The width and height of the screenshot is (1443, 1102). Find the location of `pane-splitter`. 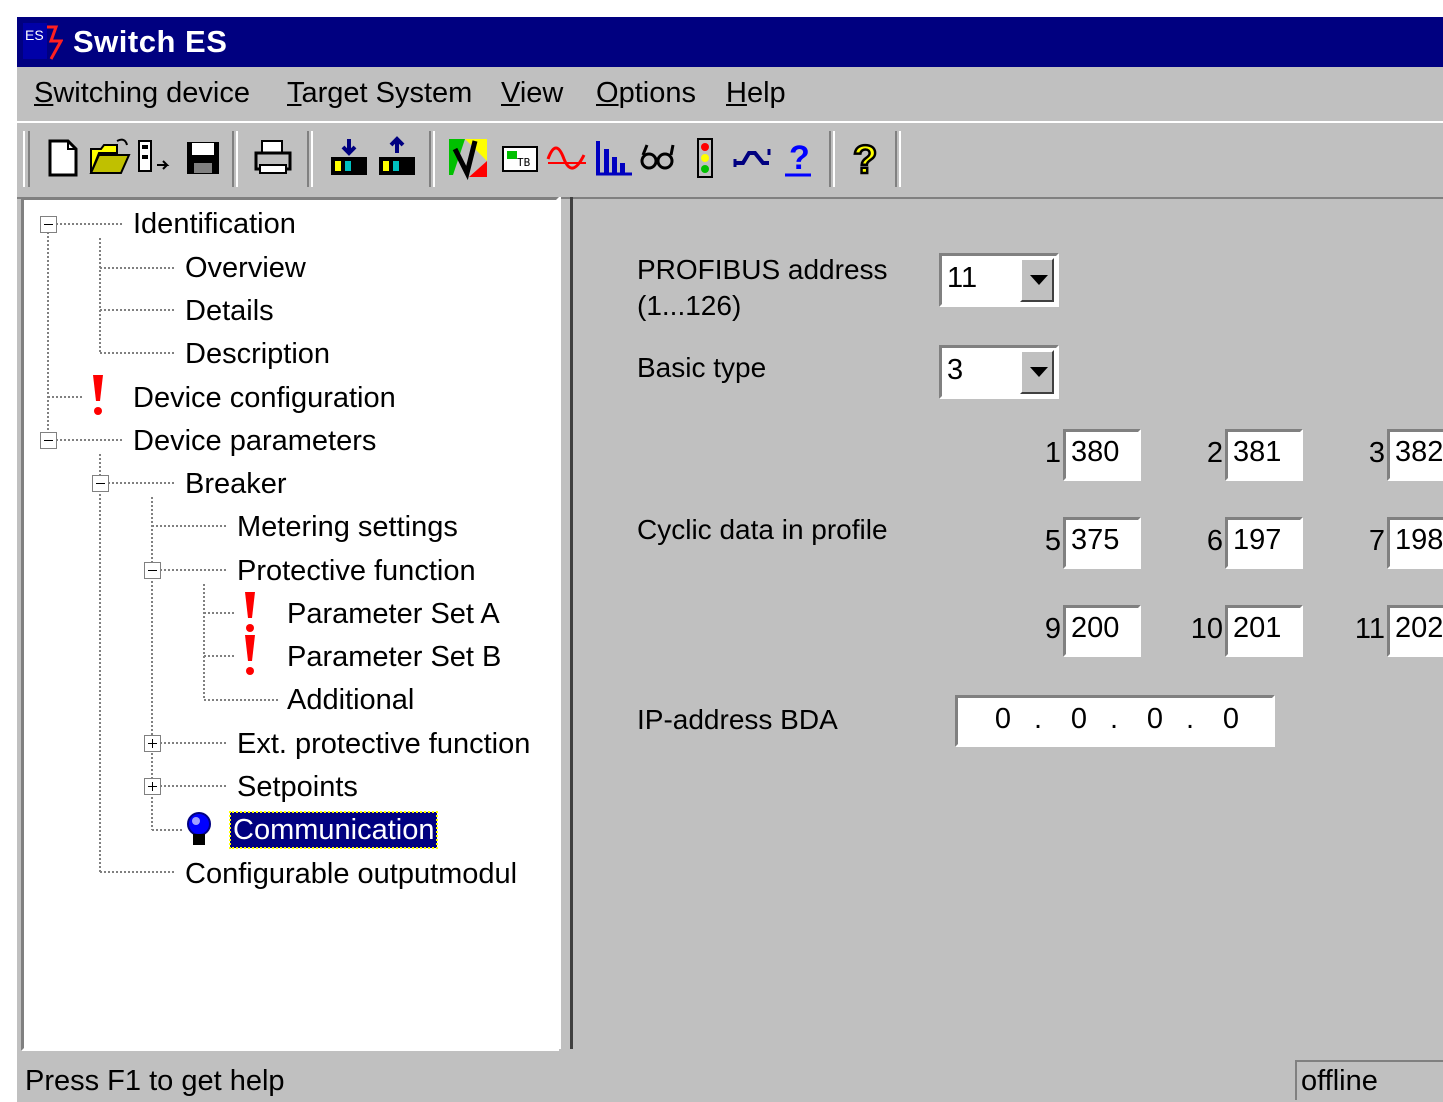

pane-splitter is located at coordinates (566, 623).